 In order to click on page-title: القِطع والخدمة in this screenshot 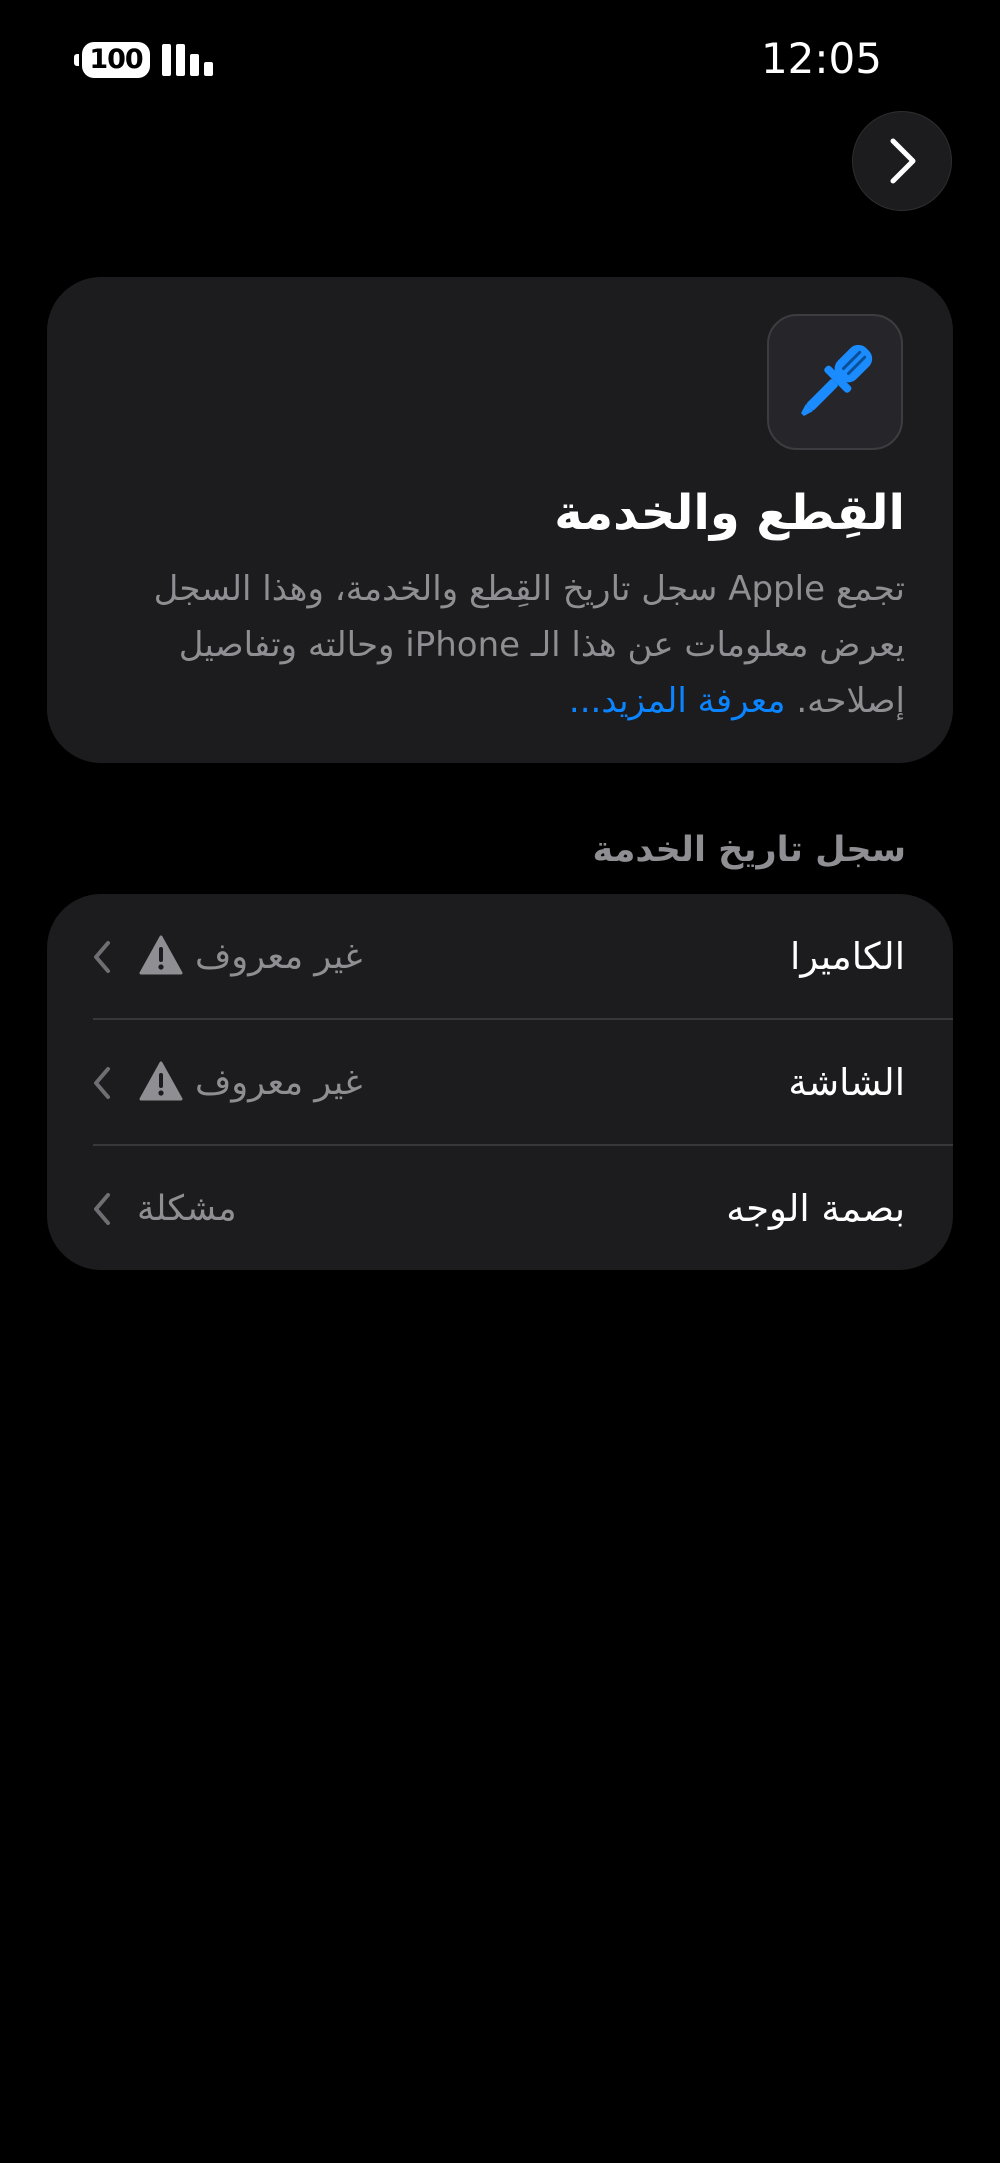, I will do `click(729, 513)`.